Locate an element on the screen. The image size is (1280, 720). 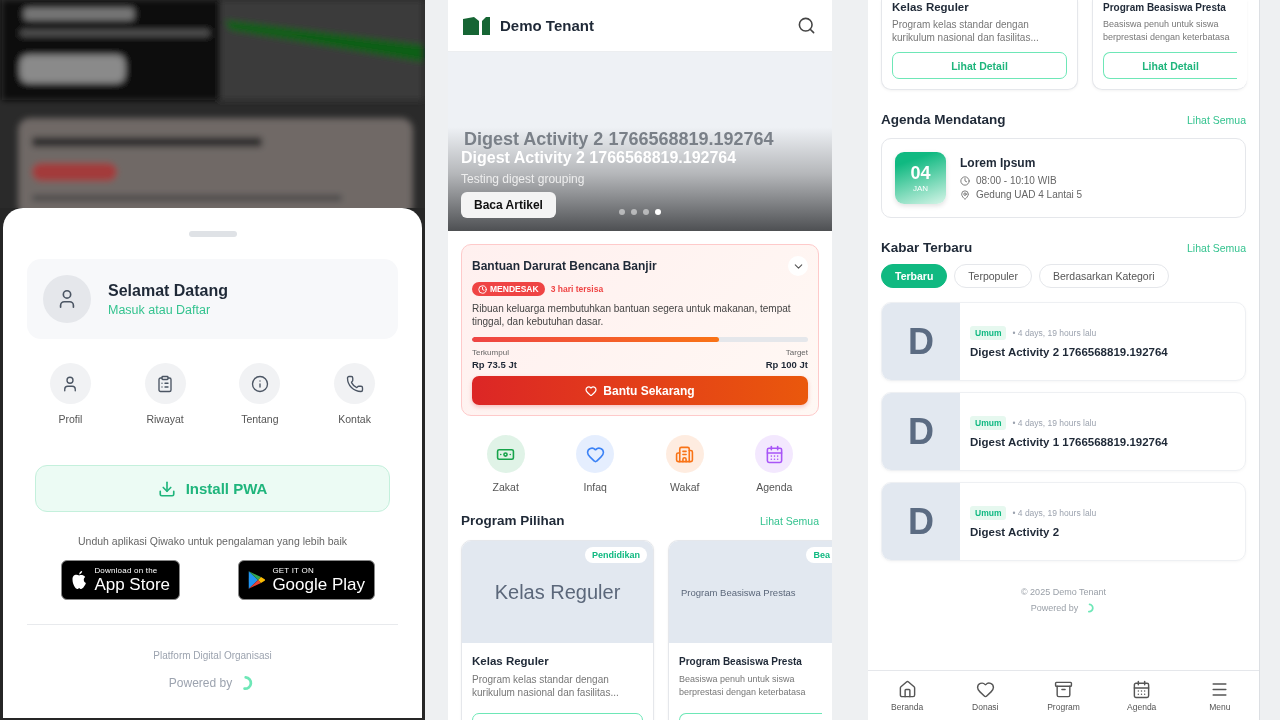
event-card: 04 JAN Lorem Ipsum 08:00 - 10:10 WIB Gedung UAD 4 Lantai 5 is located at coordinates (1063, 178).